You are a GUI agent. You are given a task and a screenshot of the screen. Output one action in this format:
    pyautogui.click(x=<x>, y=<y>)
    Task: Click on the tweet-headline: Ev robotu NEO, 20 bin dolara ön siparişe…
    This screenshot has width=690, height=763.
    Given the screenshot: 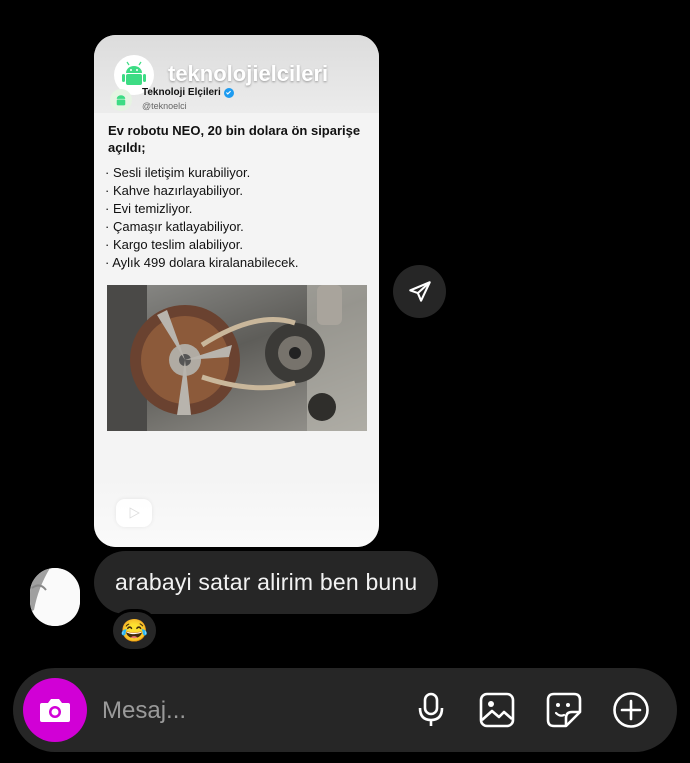 What is the action you would take?
    pyautogui.click(x=234, y=139)
    